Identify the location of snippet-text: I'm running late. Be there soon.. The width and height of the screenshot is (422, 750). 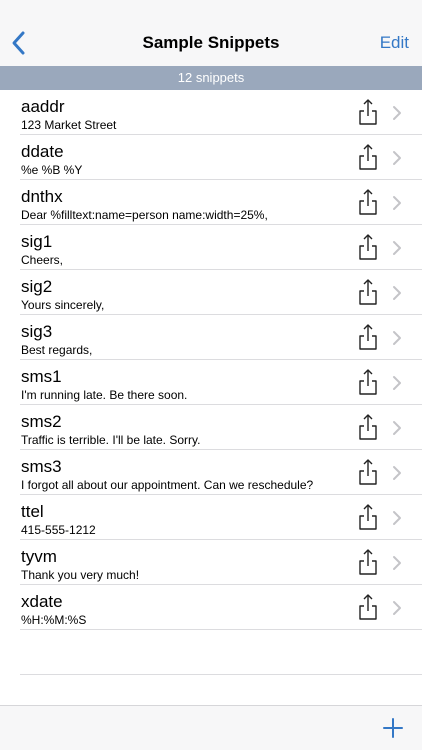
(104, 395).